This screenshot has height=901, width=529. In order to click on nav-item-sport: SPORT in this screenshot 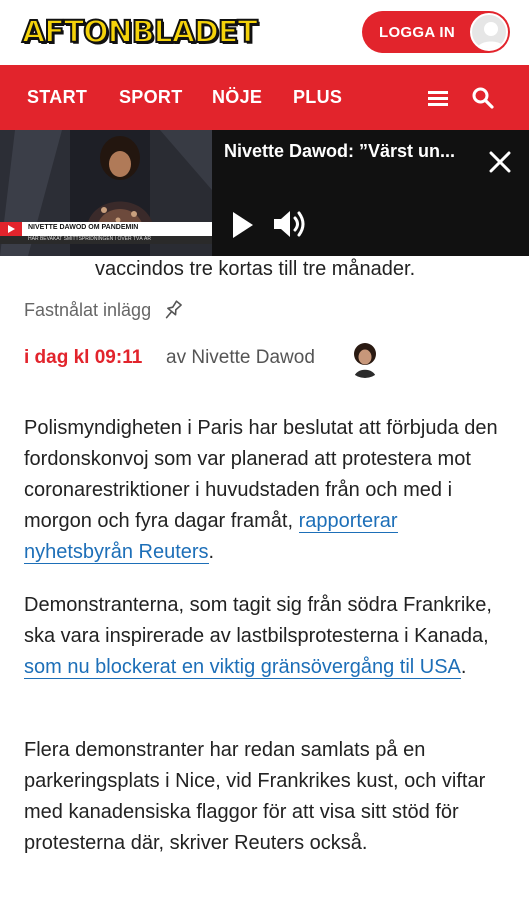, I will do `click(151, 97)`.